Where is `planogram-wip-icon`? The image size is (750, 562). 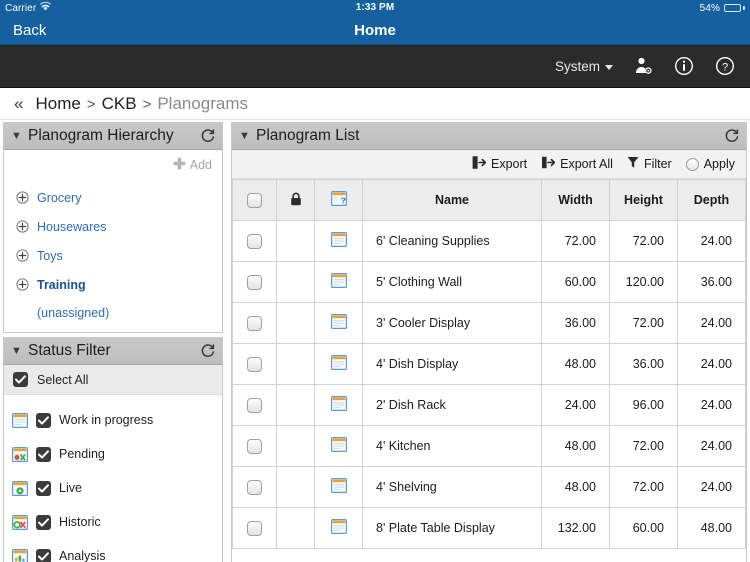
planogram-wip-icon is located at coordinates (338, 364).